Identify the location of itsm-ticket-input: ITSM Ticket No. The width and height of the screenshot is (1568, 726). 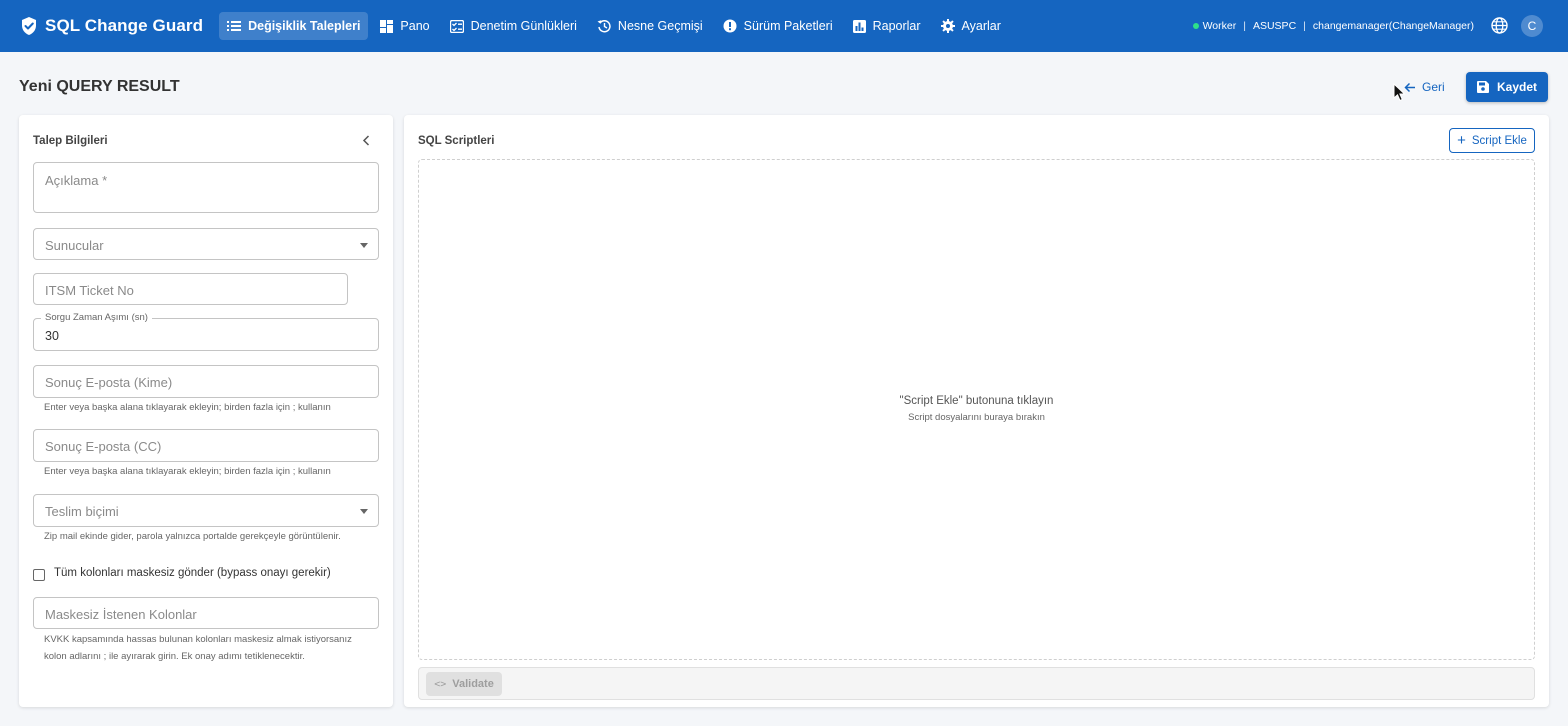
(190, 289).